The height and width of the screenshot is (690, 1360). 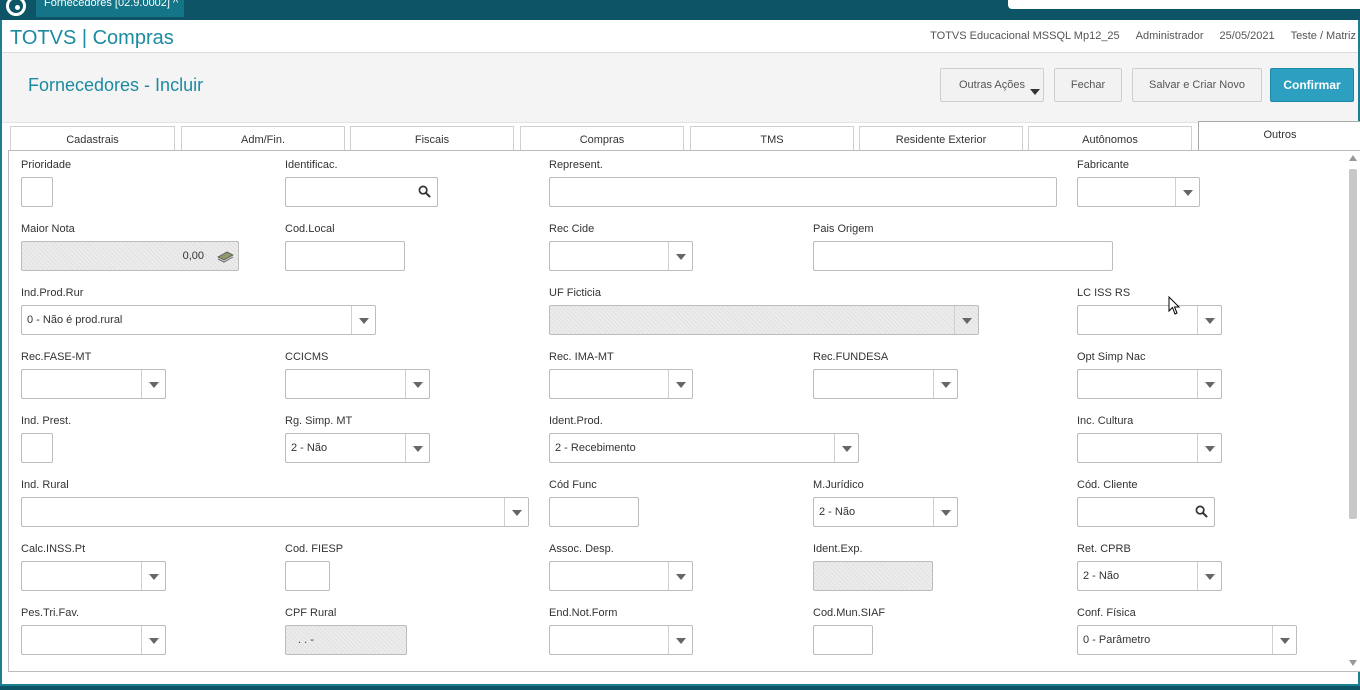 I want to click on app-title: TOTVS | Compras, so click(x=92, y=38).